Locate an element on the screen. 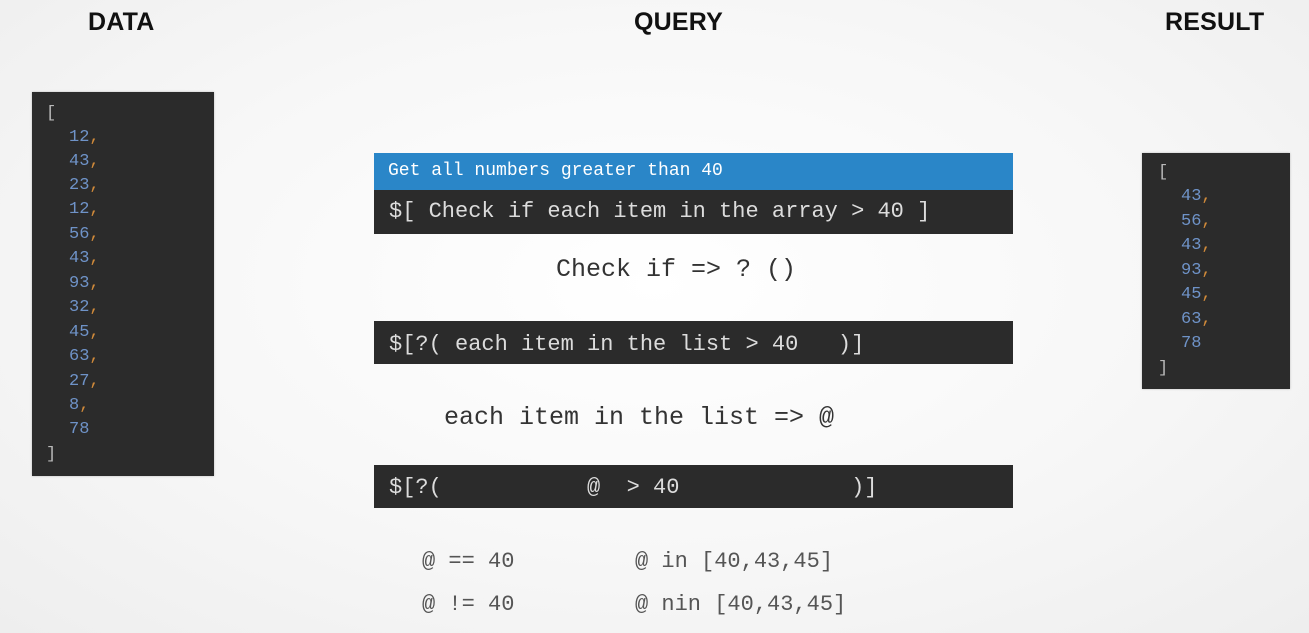 The image size is (1309, 633). query-description-bar: Get all numbers greater than 40 is located at coordinates (693, 171).